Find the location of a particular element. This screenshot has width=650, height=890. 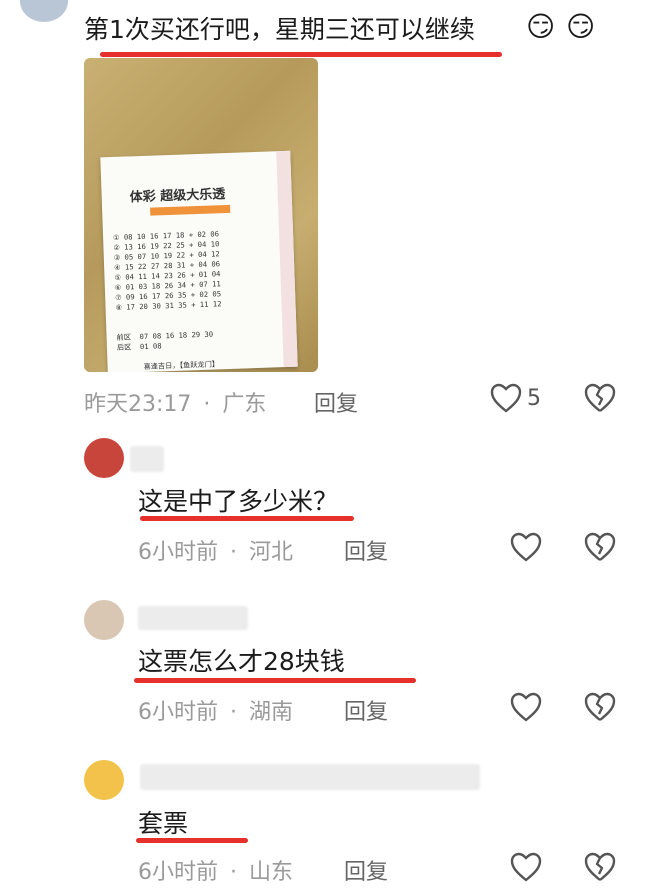

comment-meta: 昨天23:17 · 广东 is located at coordinates (175, 404).